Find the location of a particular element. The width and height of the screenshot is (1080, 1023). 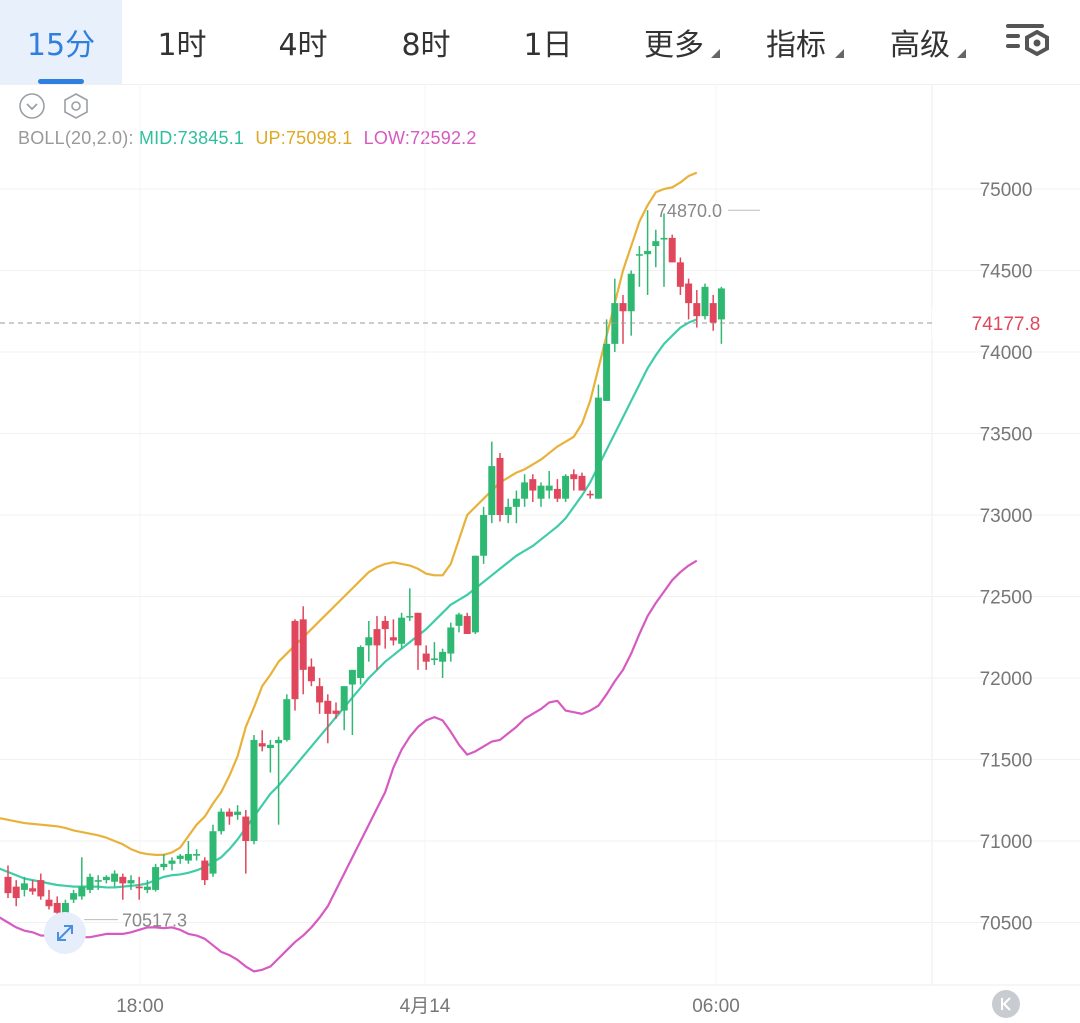

tab-4h: 4时 is located at coordinates (303, 42).